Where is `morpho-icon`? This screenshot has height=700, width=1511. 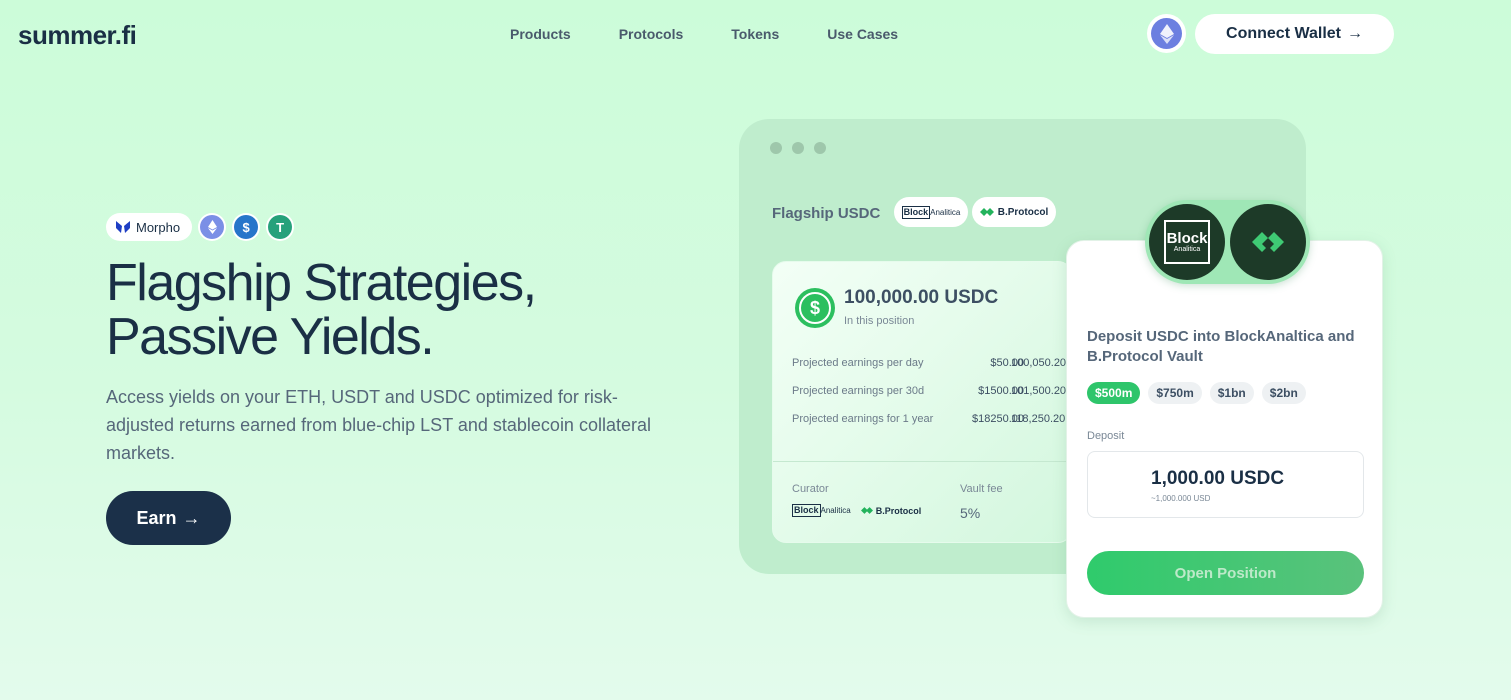 morpho-icon is located at coordinates (123, 227).